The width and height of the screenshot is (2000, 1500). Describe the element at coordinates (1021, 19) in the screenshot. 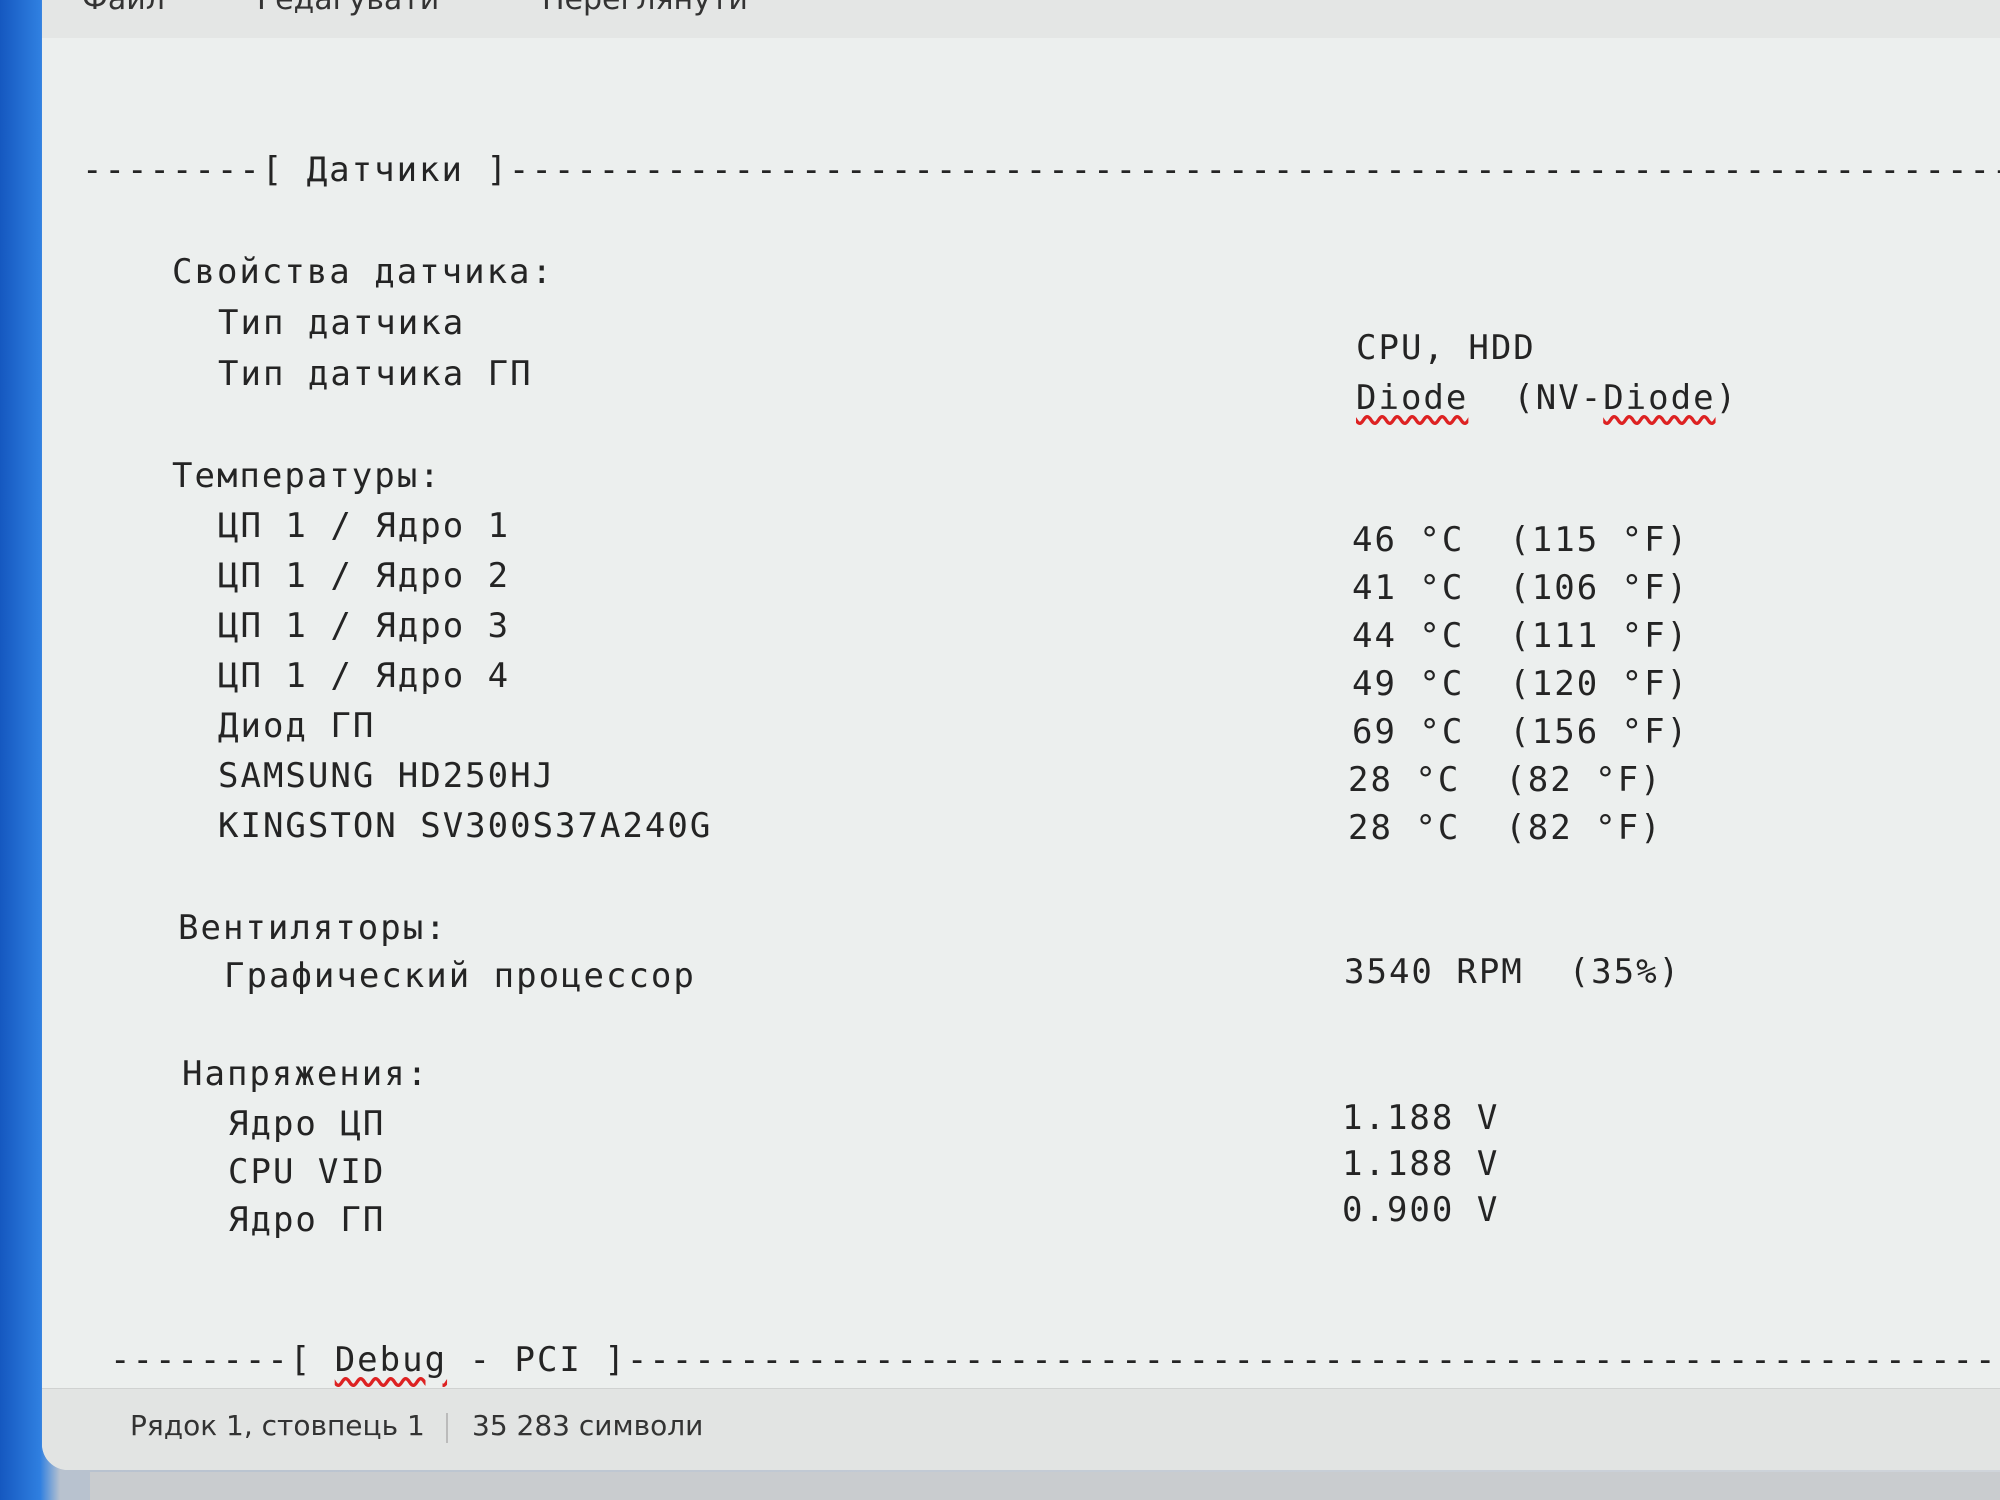

I see `menu-bar: Файл Редагувати Переглянути` at that location.